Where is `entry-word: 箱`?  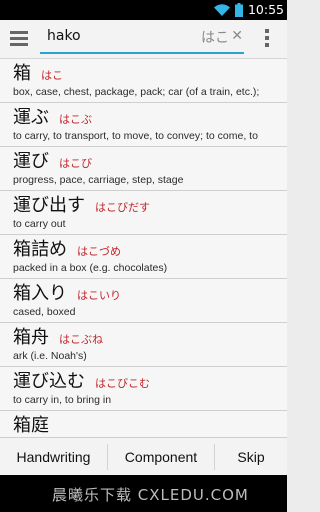
entry-word: 箱 is located at coordinates (22, 73).